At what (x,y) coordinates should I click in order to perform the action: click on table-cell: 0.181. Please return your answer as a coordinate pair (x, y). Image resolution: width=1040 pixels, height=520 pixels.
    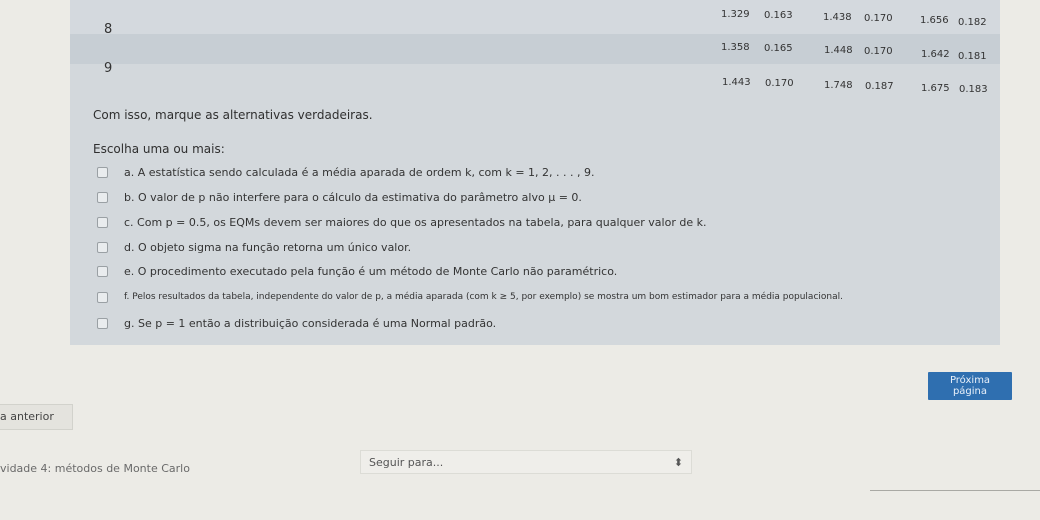
    Looking at the image, I should click on (972, 56).